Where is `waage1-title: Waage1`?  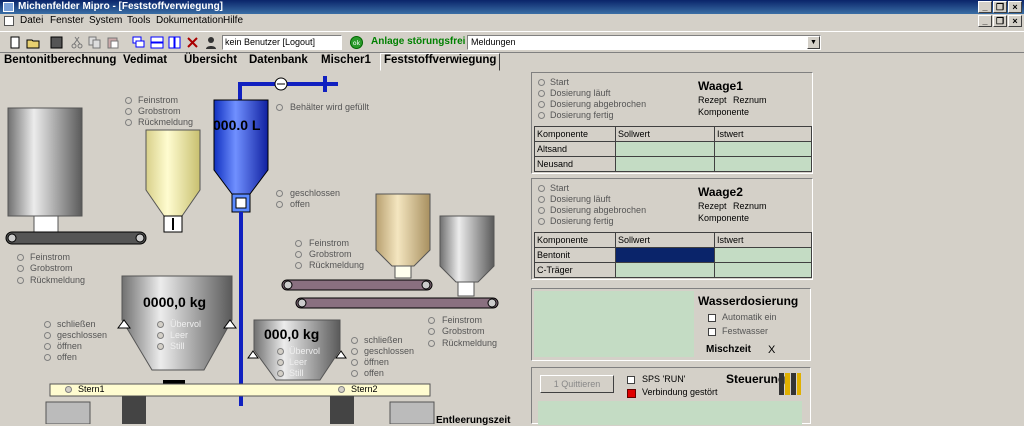
waage1-title: Waage1 is located at coordinates (720, 86).